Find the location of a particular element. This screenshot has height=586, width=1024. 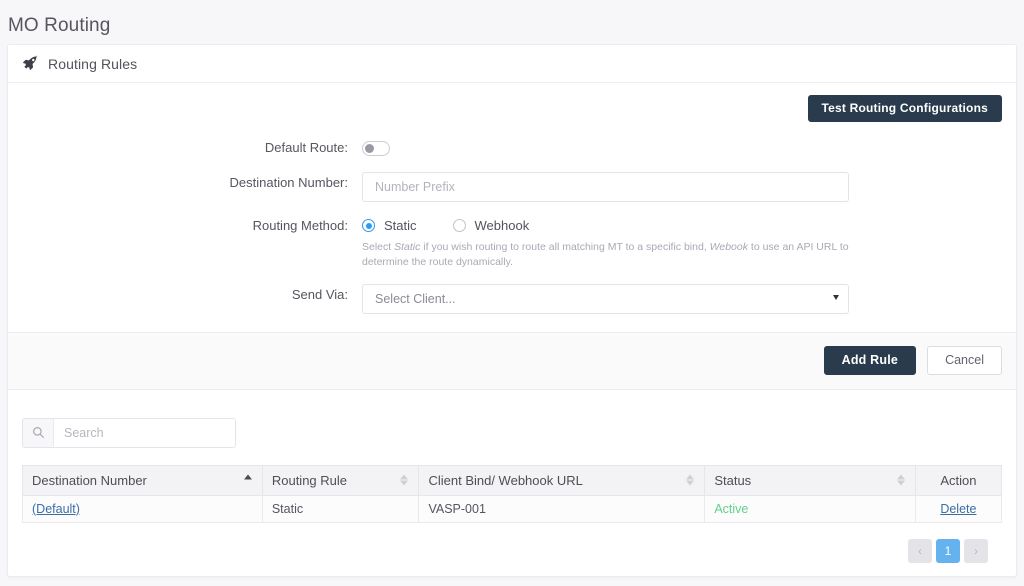

page-title: MO Routing is located at coordinates (59, 25).